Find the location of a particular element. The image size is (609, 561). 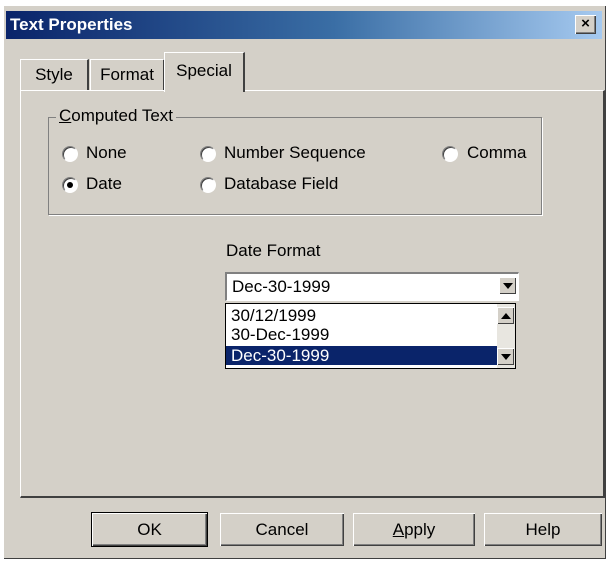

tab-special-label: Special is located at coordinates (204, 70).